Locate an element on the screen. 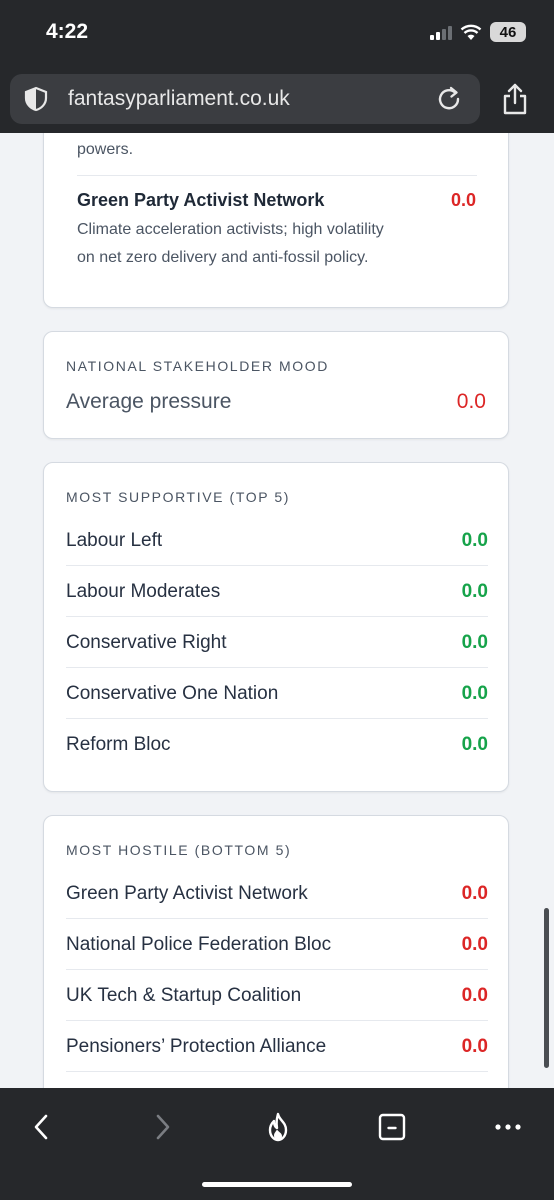 The image size is (554, 1200). list-item: Conservative Right 0.0 is located at coordinates (277, 642).